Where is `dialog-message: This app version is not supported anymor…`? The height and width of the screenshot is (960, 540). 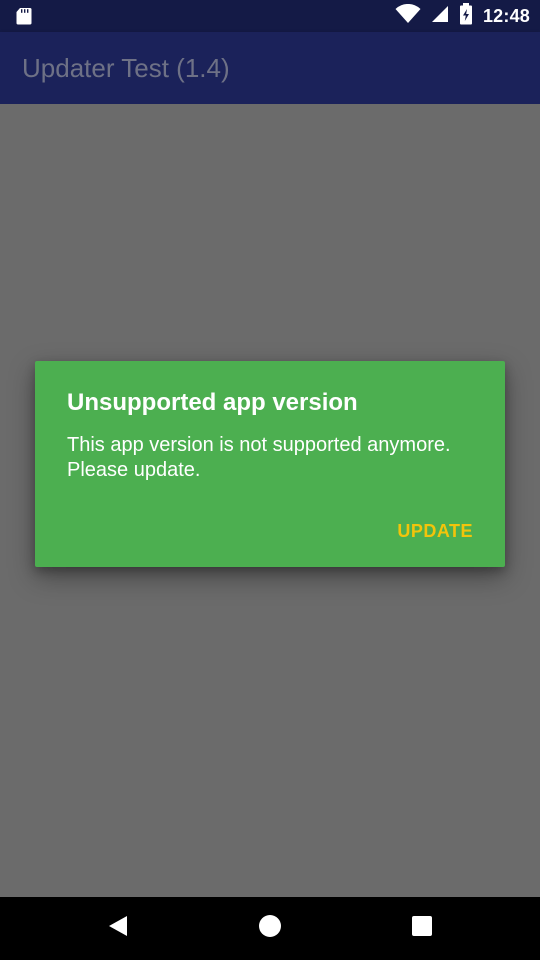
dialog-message: This app version is not supported anymor… is located at coordinates (259, 457).